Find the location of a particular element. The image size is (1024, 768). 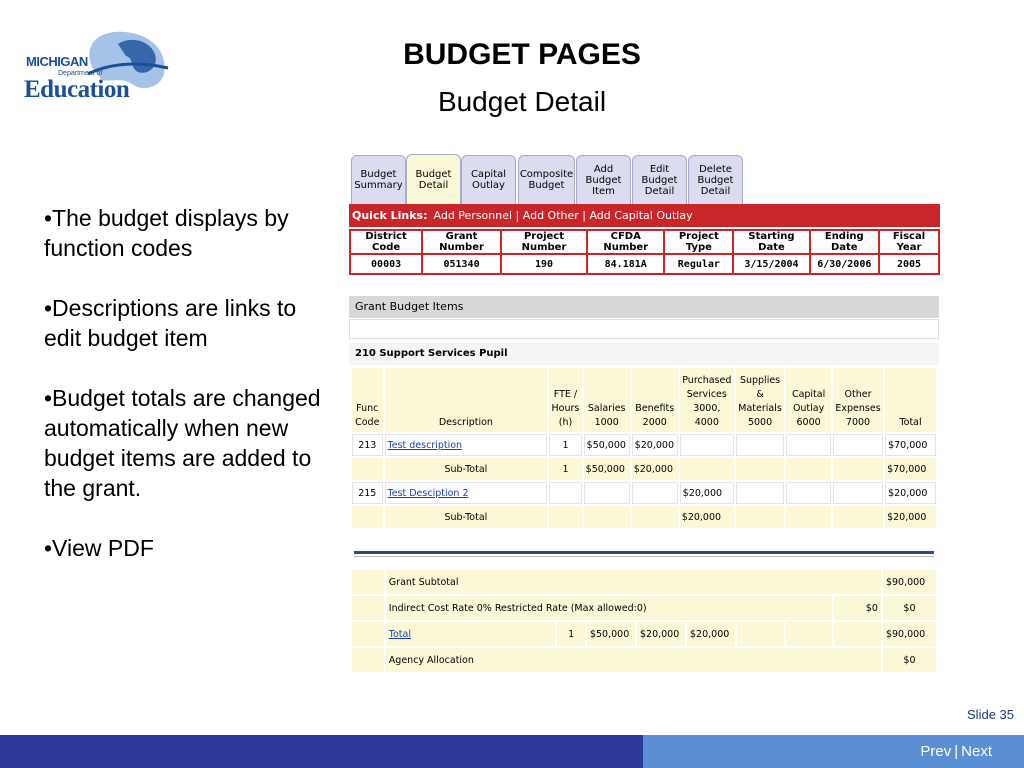

cell: $90,000 is located at coordinates (909, 634).